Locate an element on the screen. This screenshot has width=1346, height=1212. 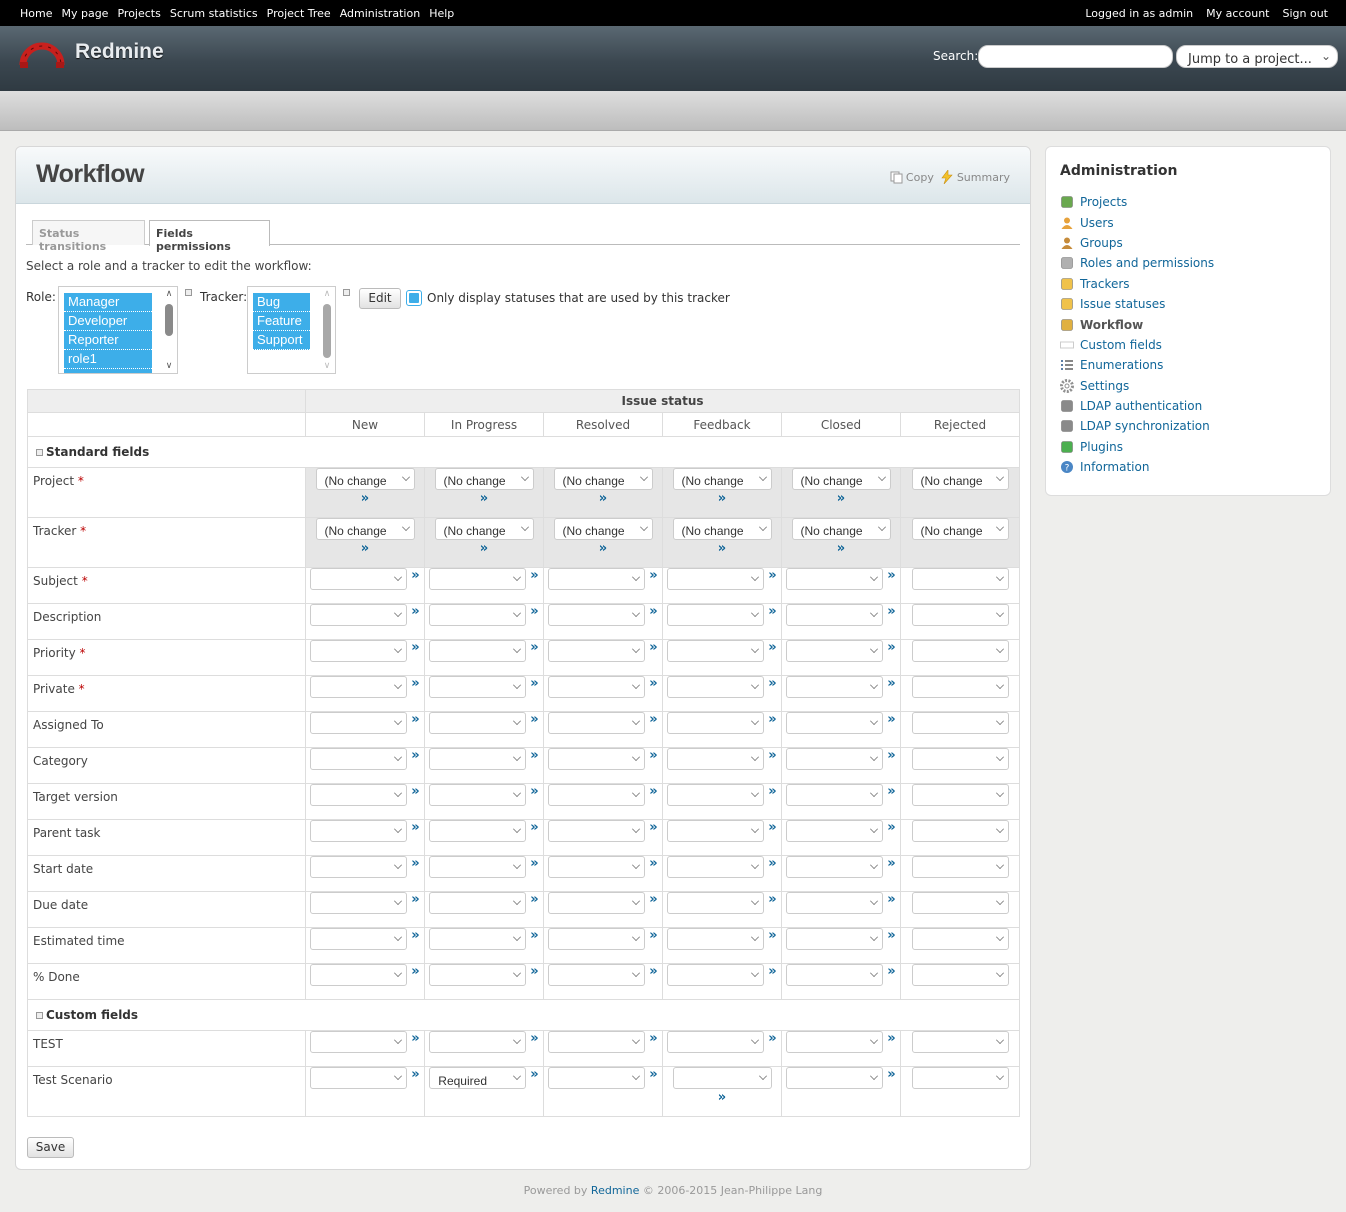
tracker-scrollbar: ∧ ∨ is located at coordinates (327, 330).